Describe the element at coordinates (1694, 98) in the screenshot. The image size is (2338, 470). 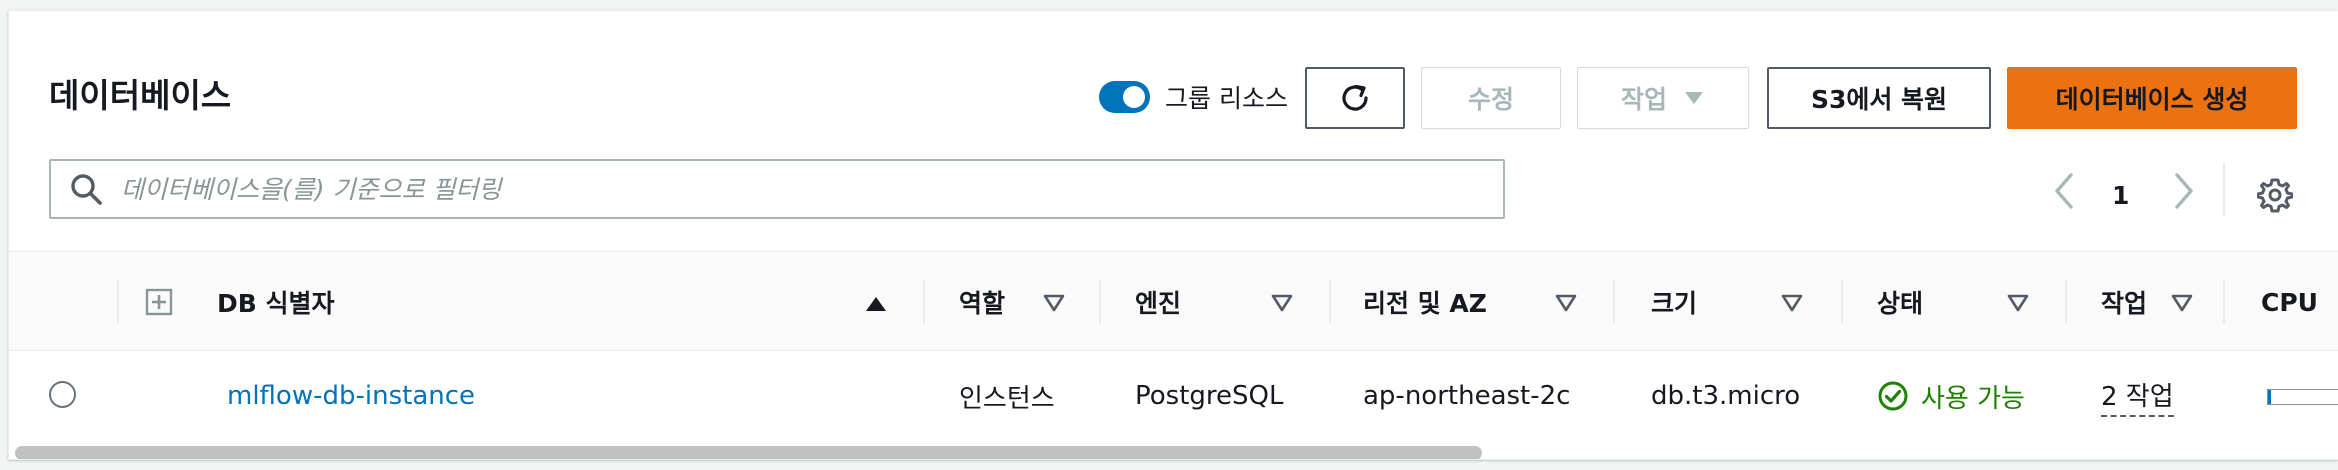
I see `caret-down-icon` at that location.